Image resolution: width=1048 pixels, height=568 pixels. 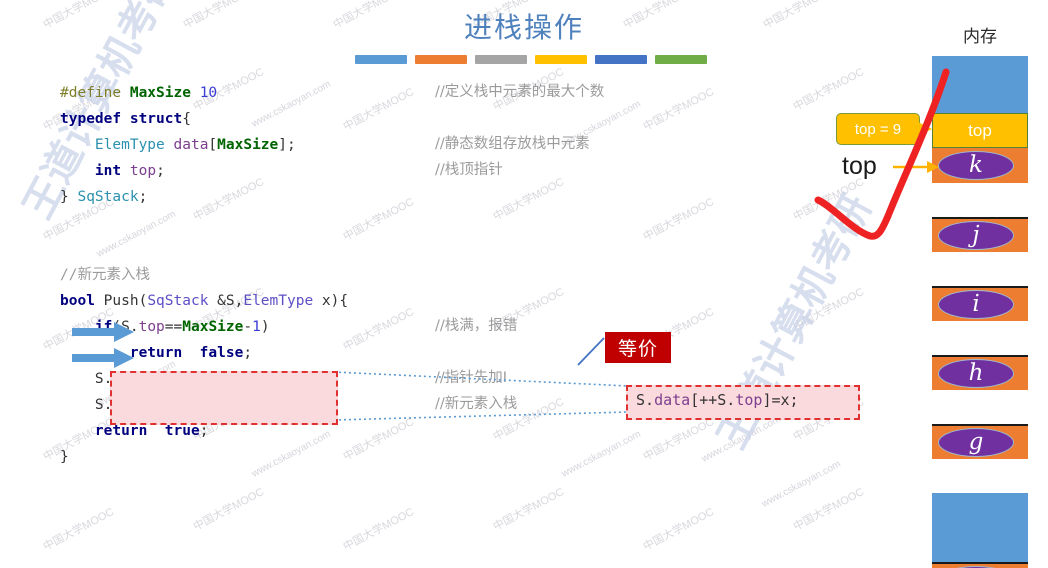 What do you see at coordinates (976, 373) in the screenshot?
I see `memory-value-h: h` at bounding box center [976, 373].